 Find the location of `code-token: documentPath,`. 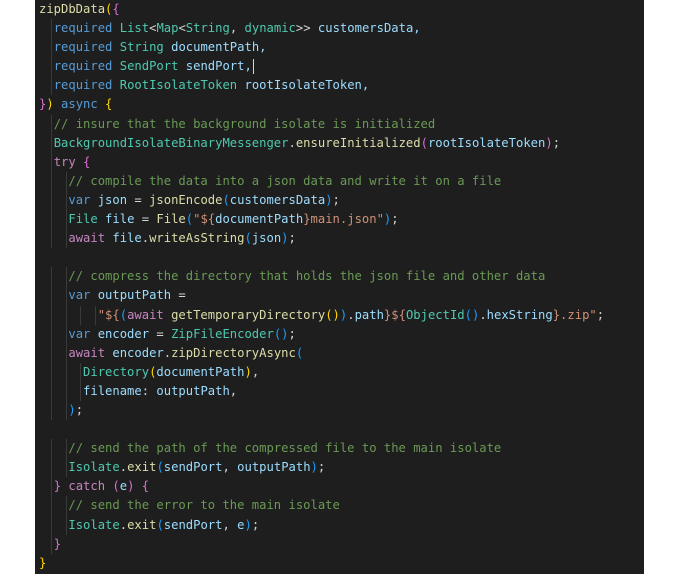

code-token: documentPath, is located at coordinates (215, 47).